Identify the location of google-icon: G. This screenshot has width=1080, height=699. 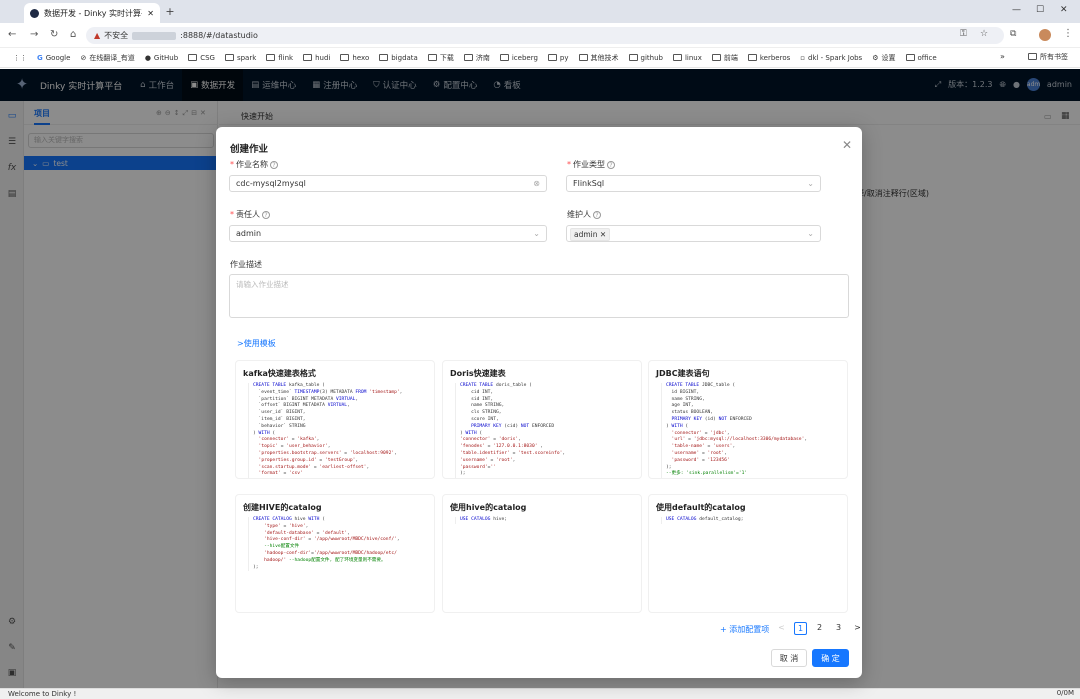
(40, 57).